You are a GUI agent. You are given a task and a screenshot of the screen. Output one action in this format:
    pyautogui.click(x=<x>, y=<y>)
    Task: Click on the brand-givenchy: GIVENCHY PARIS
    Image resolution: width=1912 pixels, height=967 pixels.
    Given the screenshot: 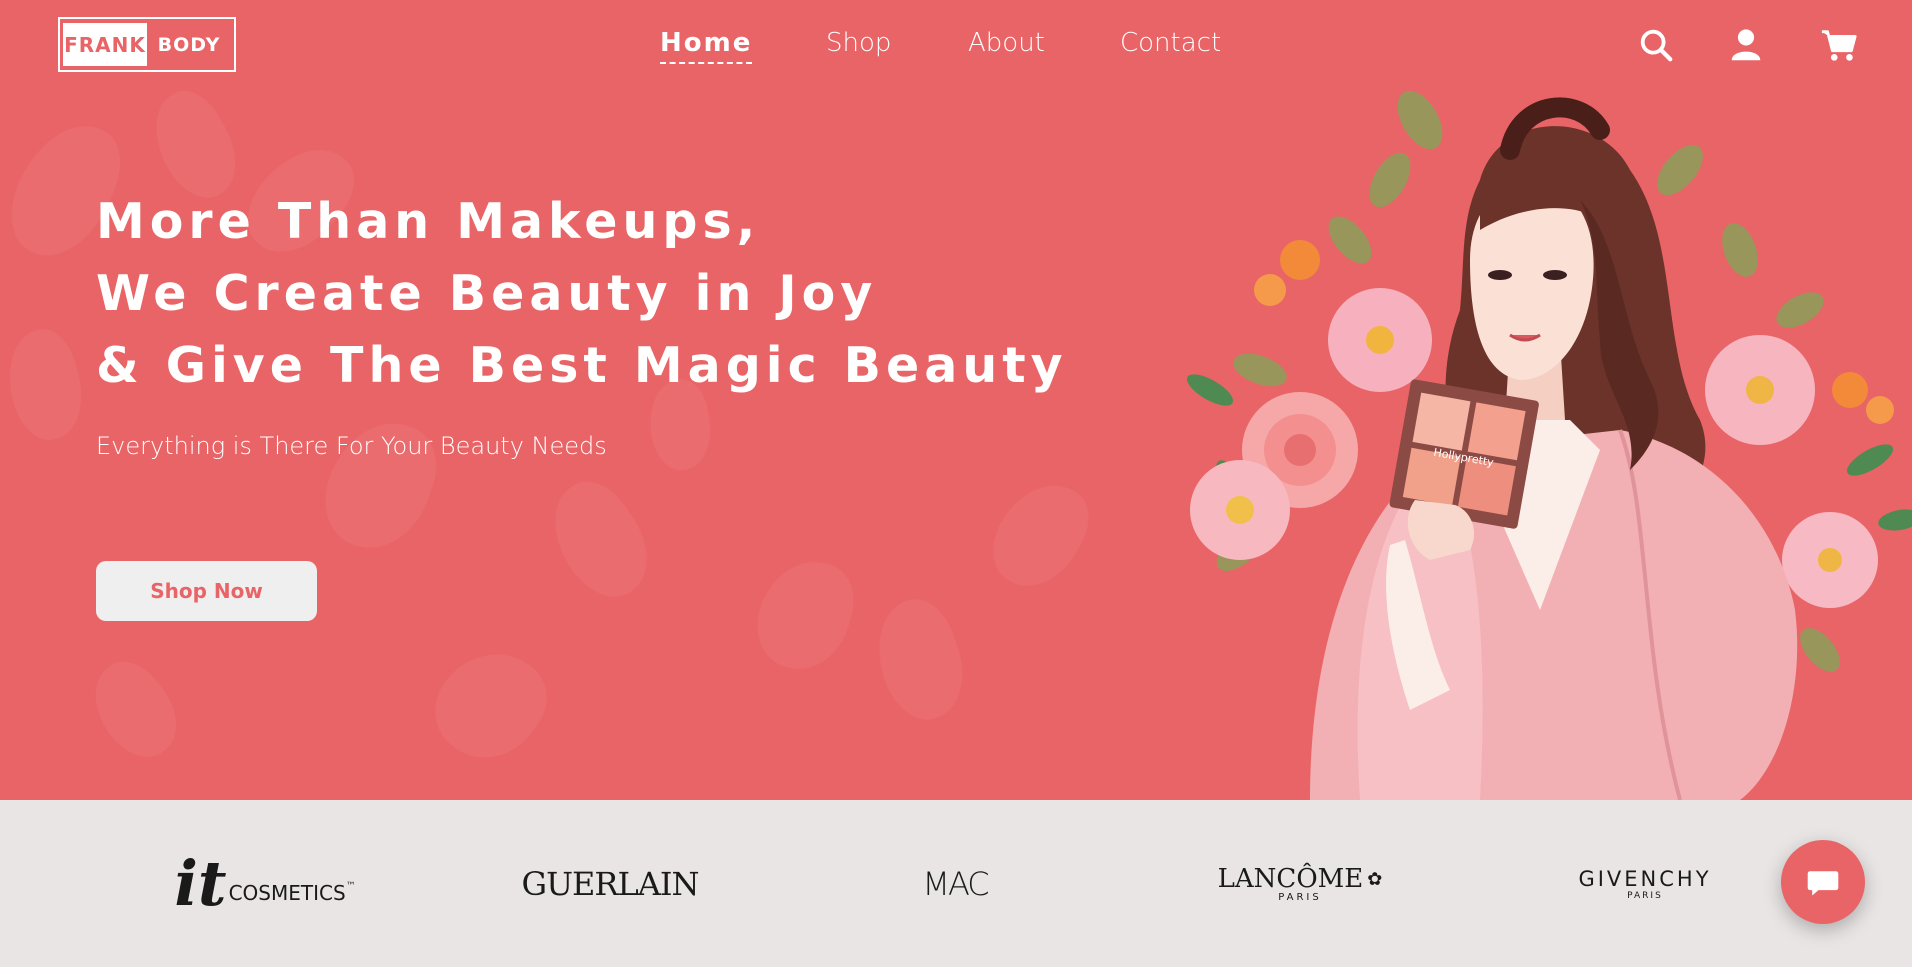 What is the action you would take?
    pyautogui.click(x=1645, y=883)
    